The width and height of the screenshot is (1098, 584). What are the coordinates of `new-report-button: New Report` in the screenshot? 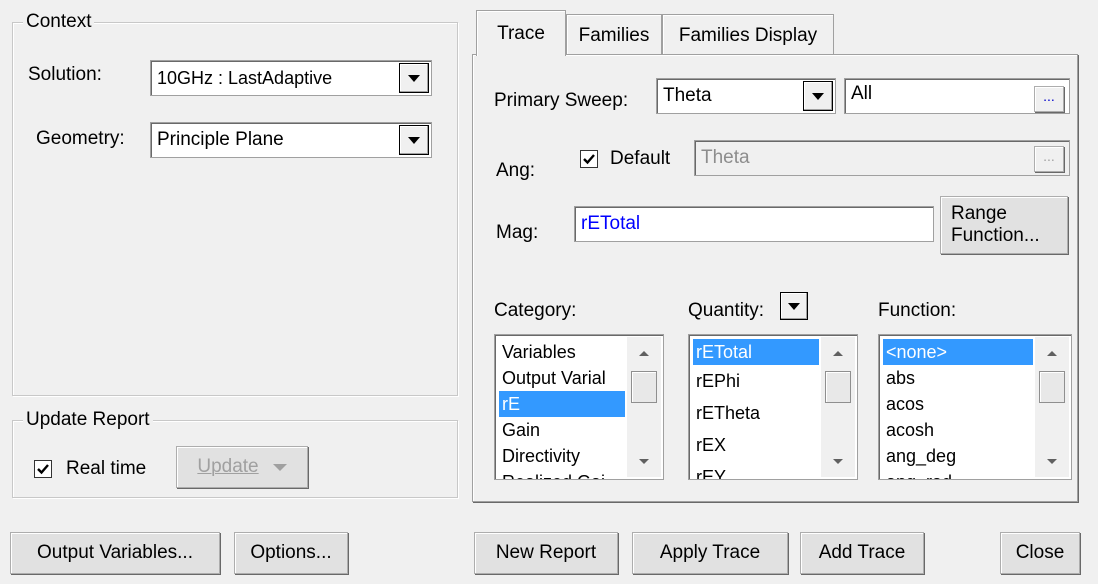 It's located at (546, 553).